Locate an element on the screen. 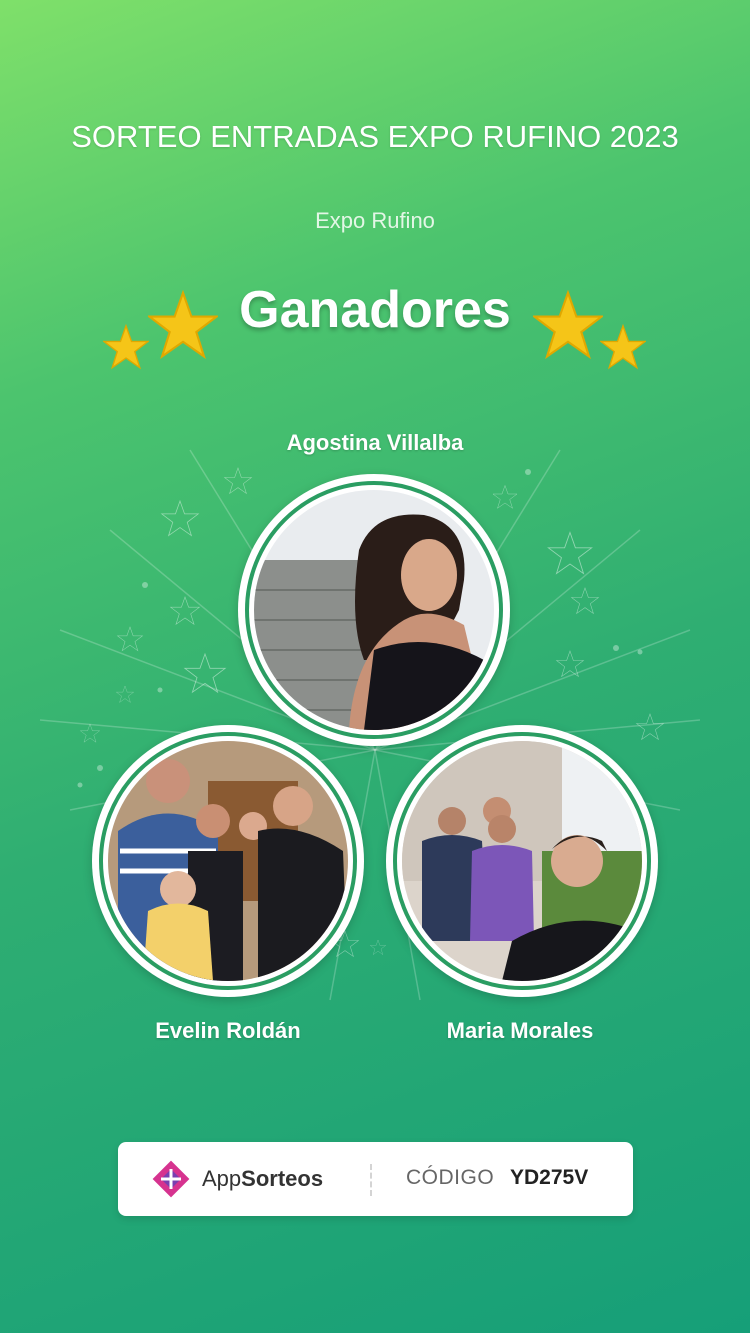 The height and width of the screenshot is (1333, 750). code-label: CÓDIGO is located at coordinates (450, 1177).